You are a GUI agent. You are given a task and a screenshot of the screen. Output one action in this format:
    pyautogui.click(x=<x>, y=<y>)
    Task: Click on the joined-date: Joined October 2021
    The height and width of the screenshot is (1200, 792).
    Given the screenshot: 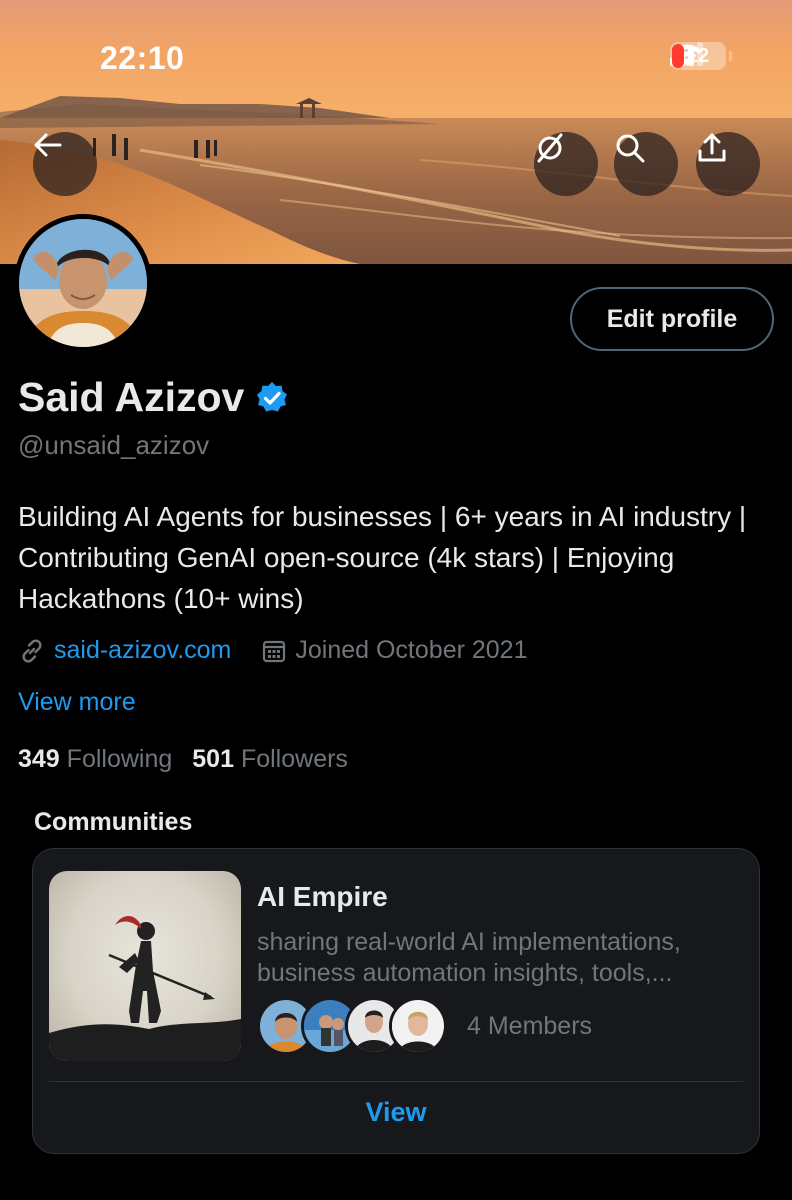 What is the action you would take?
    pyautogui.click(x=411, y=650)
    